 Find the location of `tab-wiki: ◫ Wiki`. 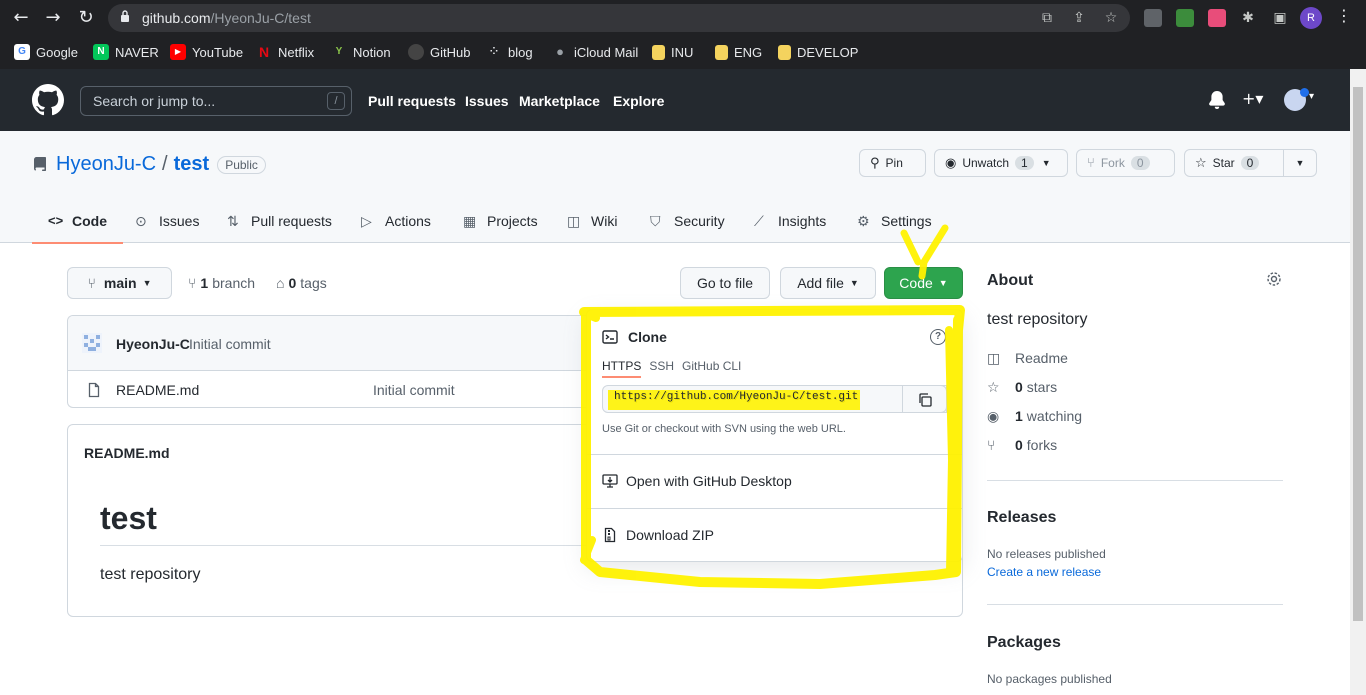

tab-wiki: ◫ Wiki is located at coordinates (592, 221).